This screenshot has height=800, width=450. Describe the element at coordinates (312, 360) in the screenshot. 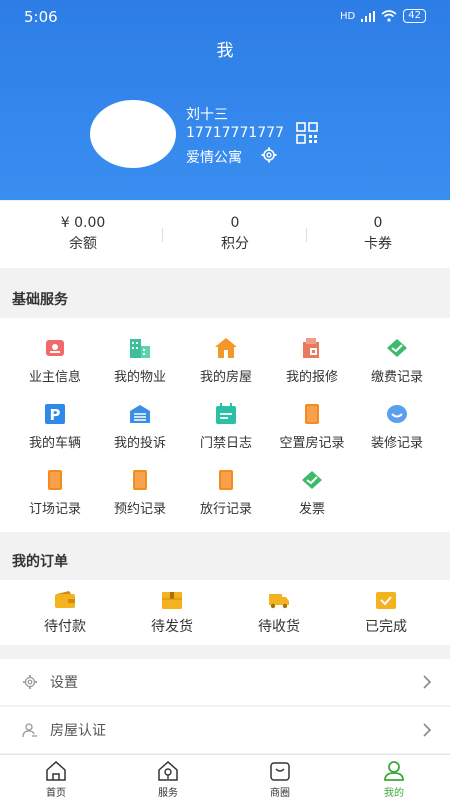

I see `service-my-repair: 我的报修` at that location.